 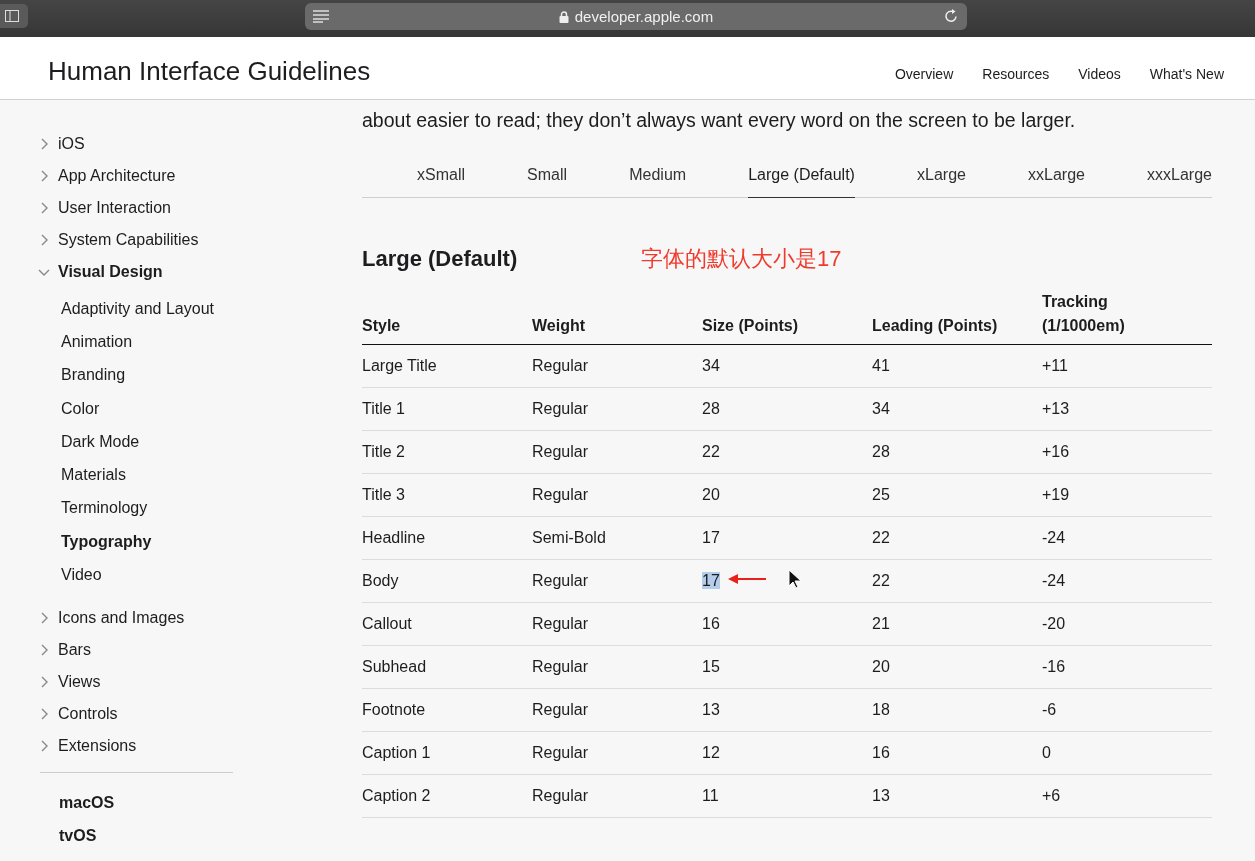 What do you see at coordinates (1016, 74) in the screenshot?
I see `nav-link: Resources` at bounding box center [1016, 74].